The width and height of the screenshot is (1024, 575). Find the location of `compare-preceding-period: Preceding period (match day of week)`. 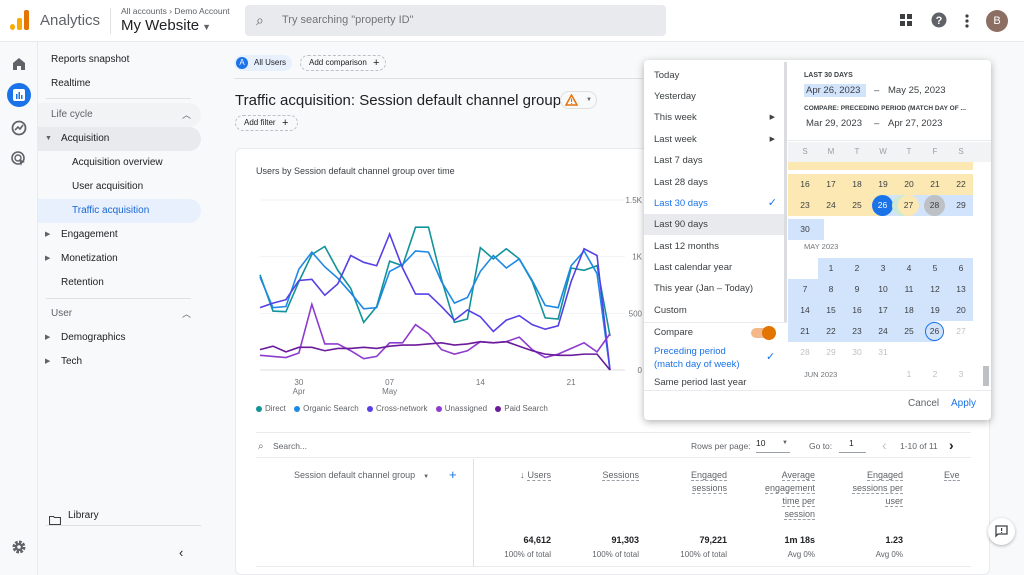

compare-preceding-period: Preceding period (match day of week) is located at coordinates (697, 358).